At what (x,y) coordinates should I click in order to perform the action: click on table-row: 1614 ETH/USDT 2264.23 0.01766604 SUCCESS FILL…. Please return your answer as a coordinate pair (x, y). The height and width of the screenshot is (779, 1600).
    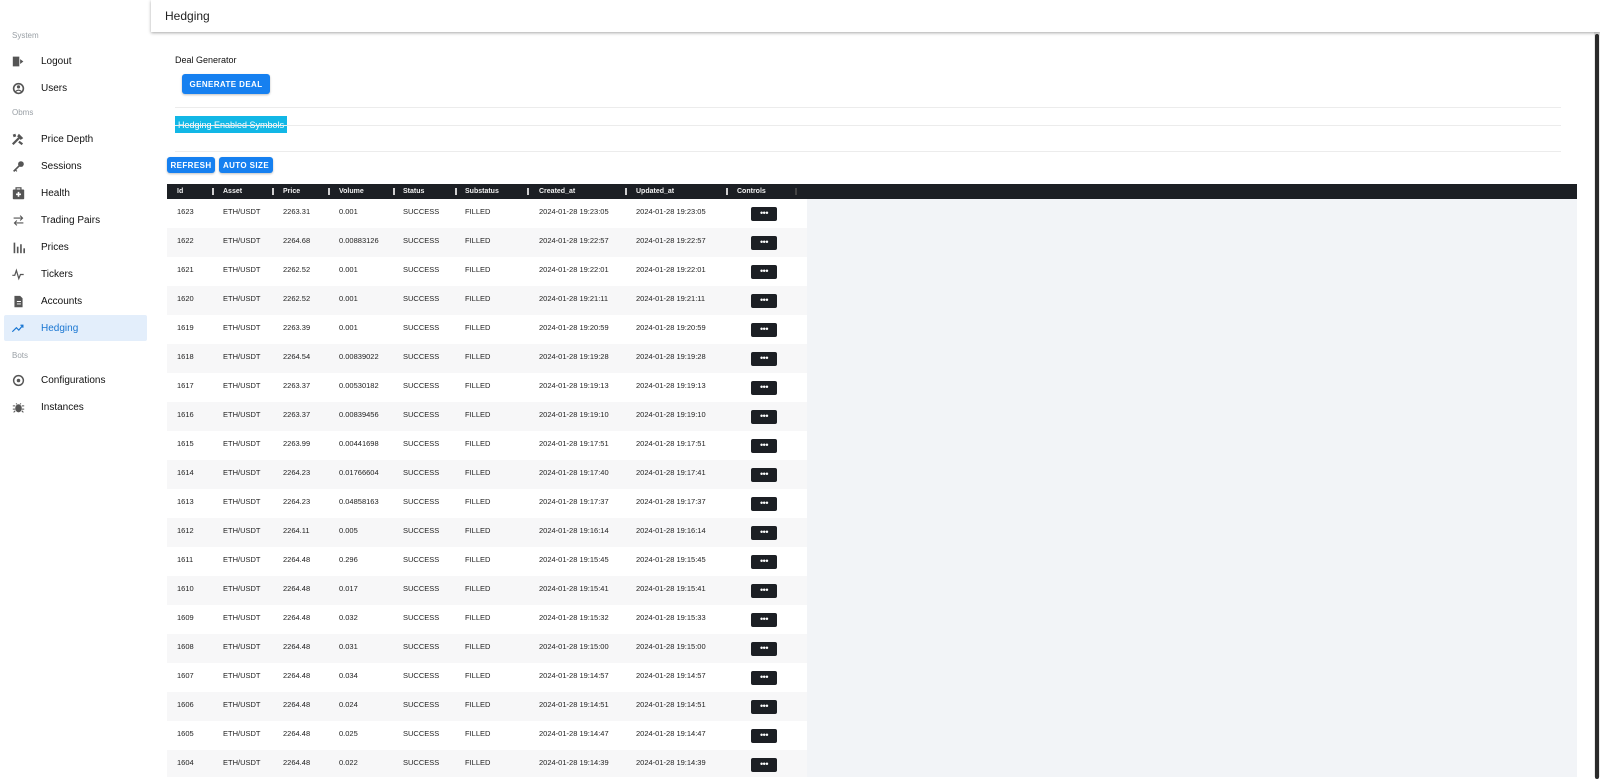
    Looking at the image, I should click on (487, 475).